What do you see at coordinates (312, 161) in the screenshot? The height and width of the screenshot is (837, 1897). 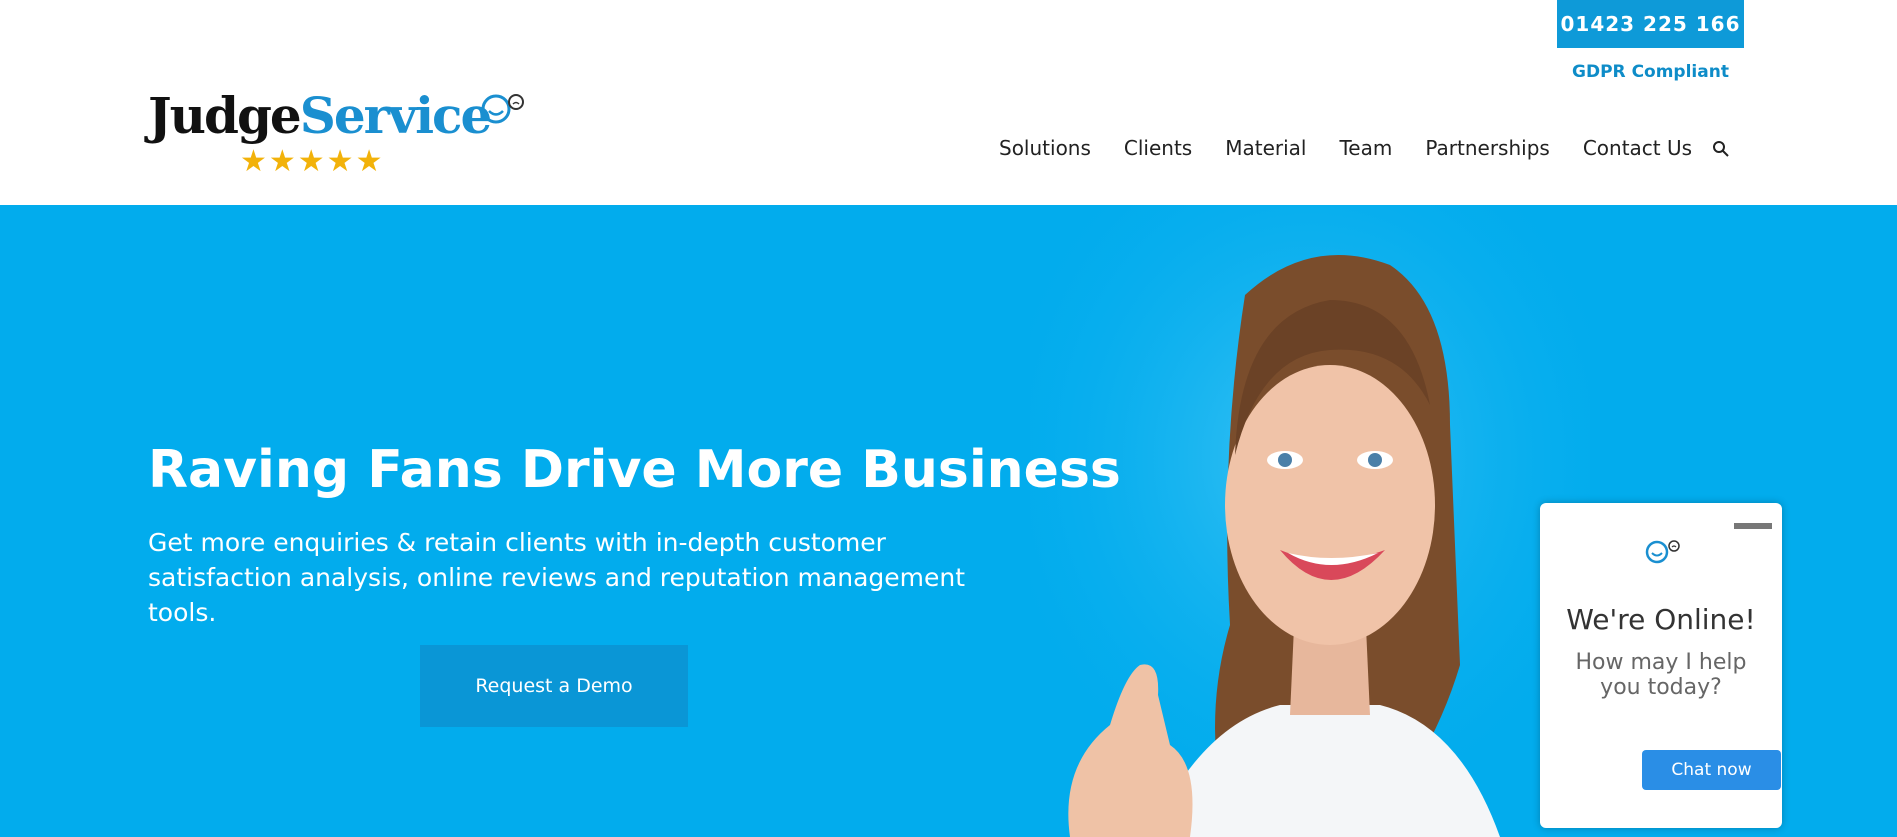 I see `five-stars-icon: ★★★★★` at bounding box center [312, 161].